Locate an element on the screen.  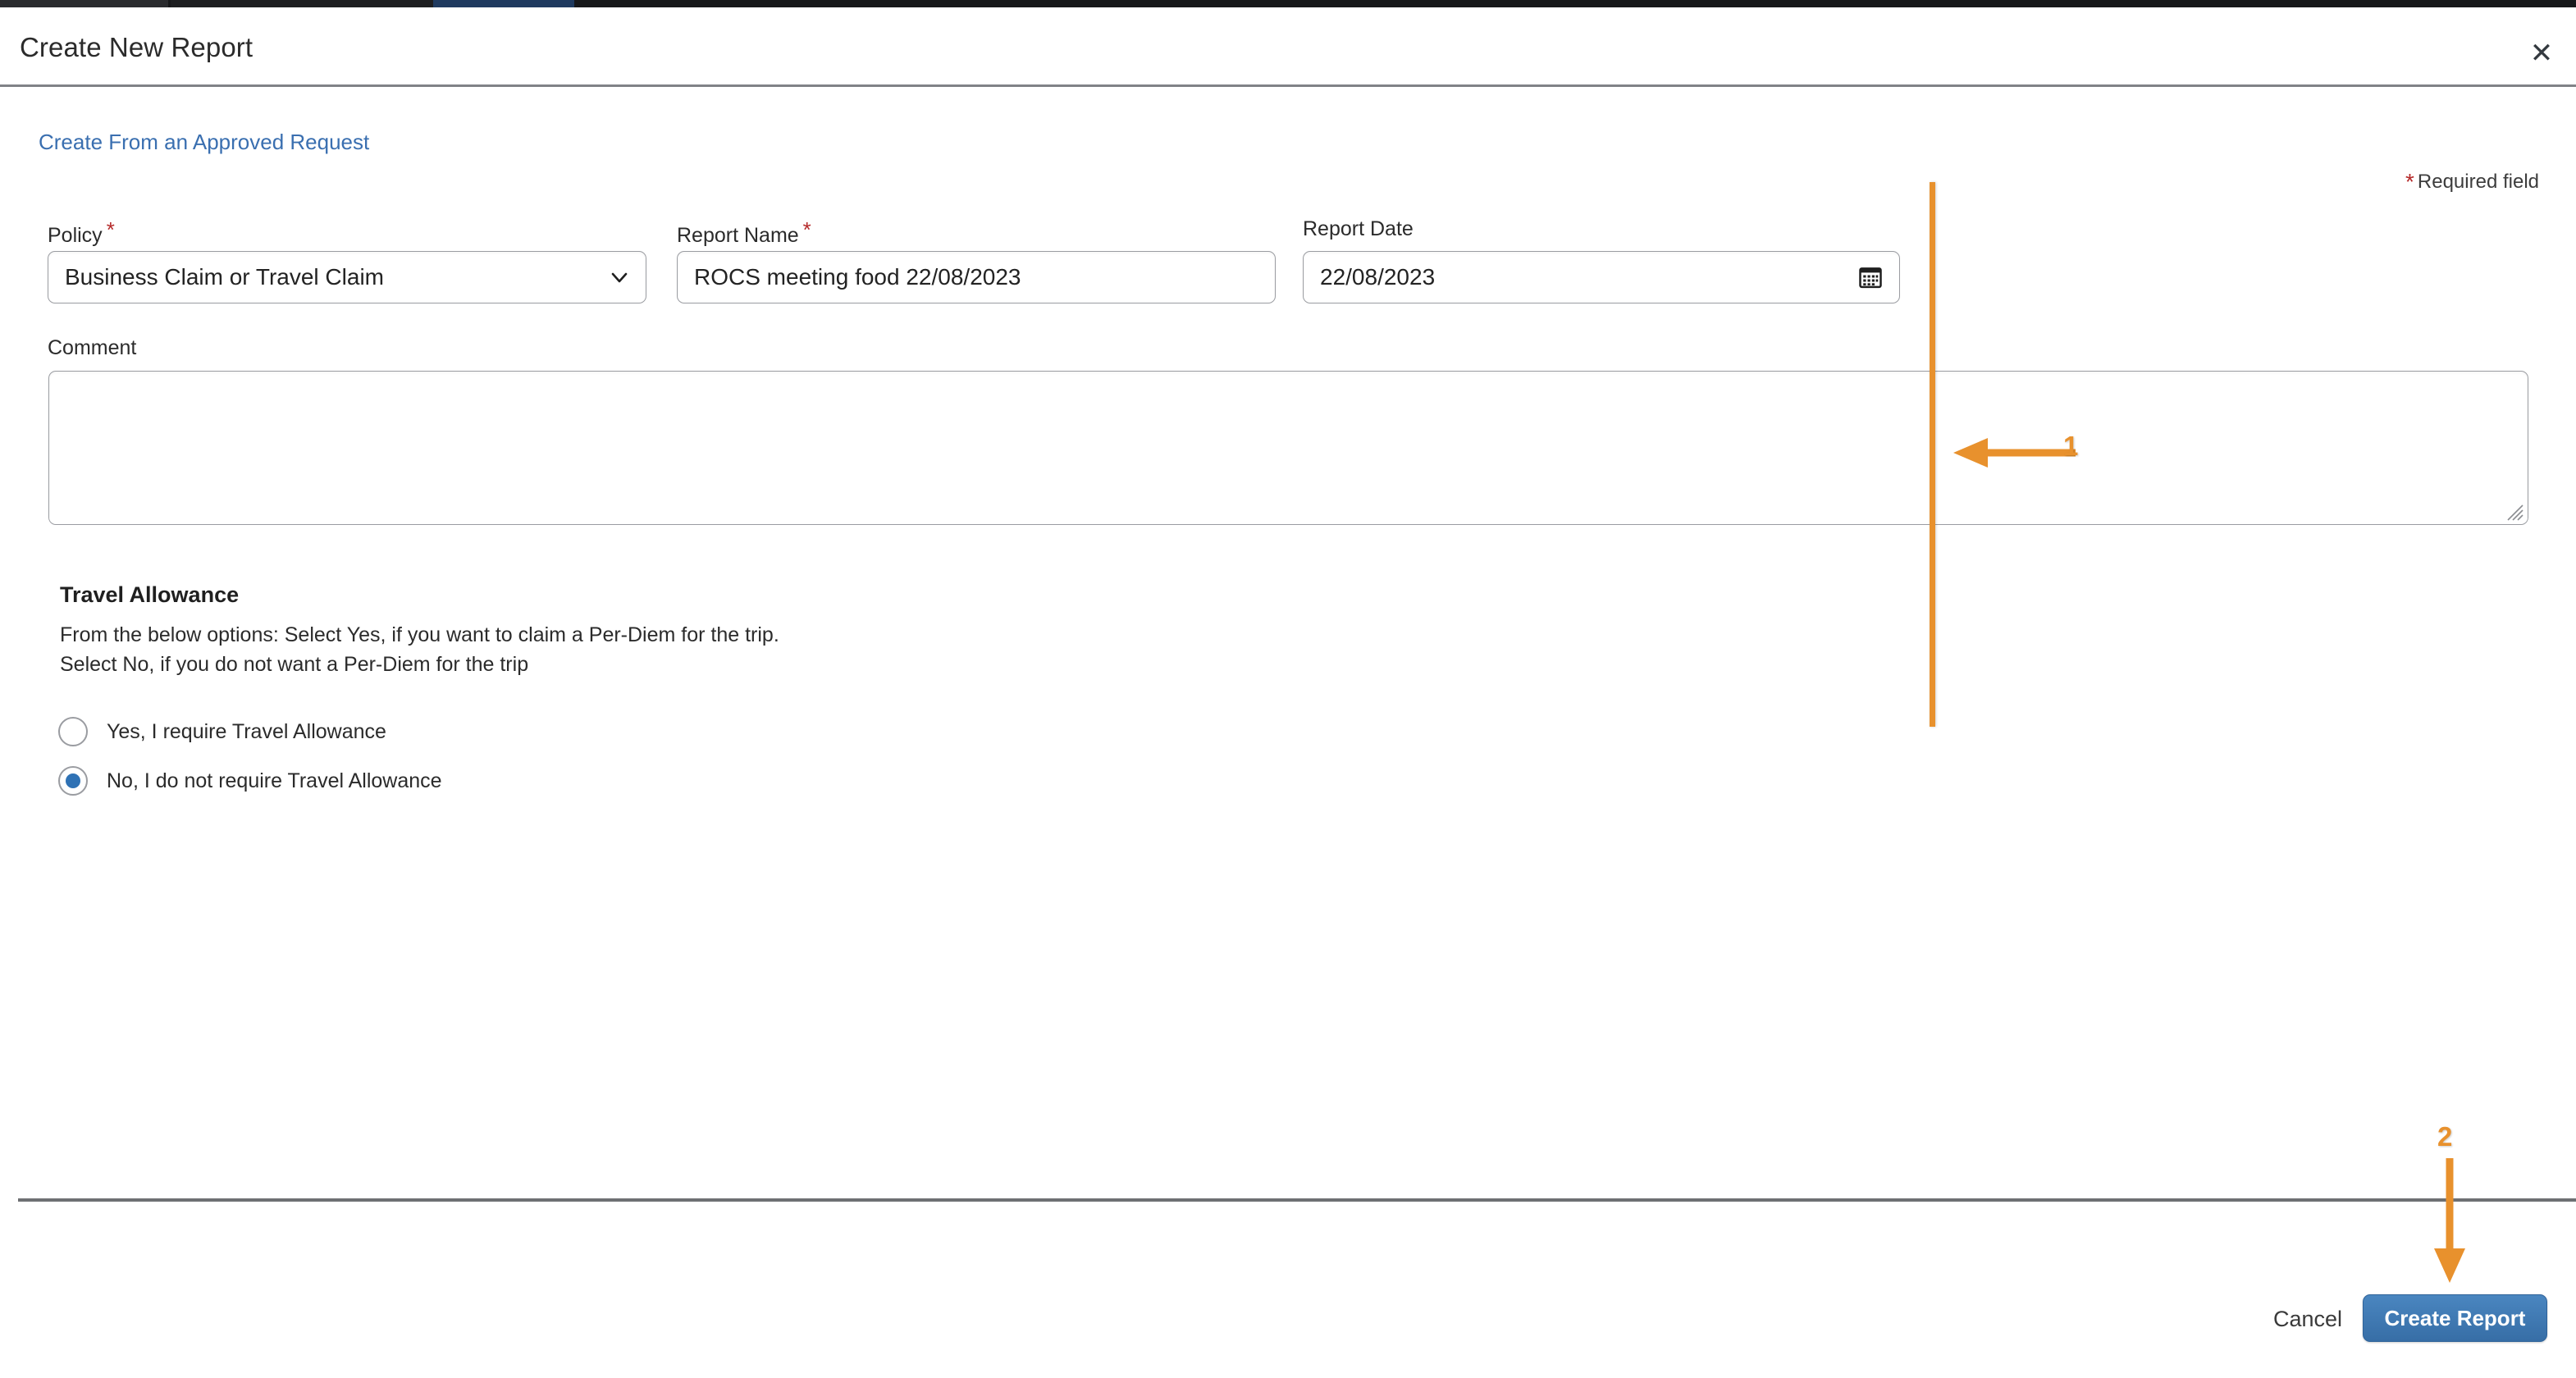
comment-label: Comment is located at coordinates (92, 347).